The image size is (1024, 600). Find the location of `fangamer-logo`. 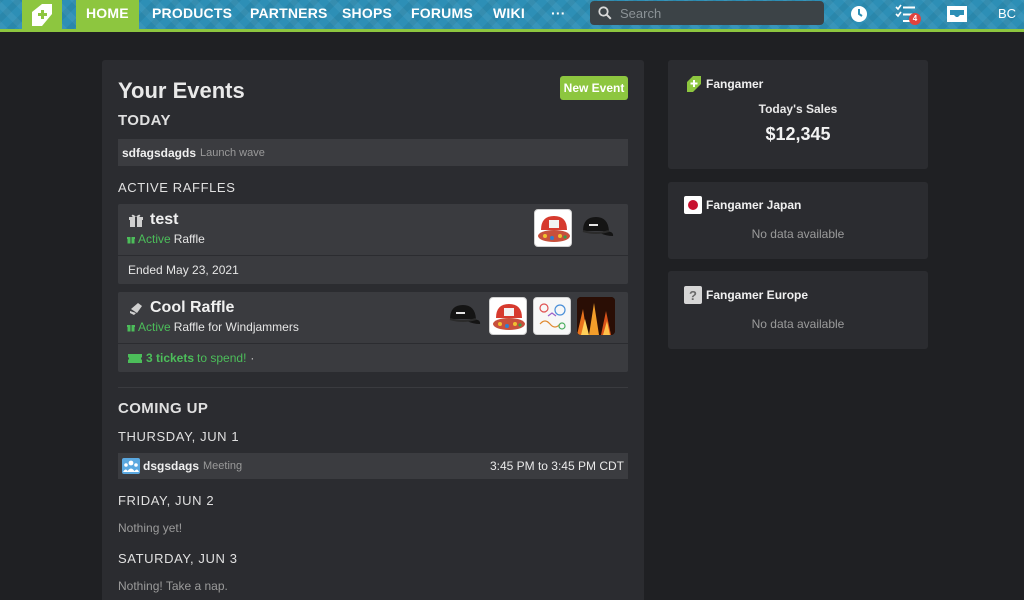

fangamer-logo is located at coordinates (42, 14).